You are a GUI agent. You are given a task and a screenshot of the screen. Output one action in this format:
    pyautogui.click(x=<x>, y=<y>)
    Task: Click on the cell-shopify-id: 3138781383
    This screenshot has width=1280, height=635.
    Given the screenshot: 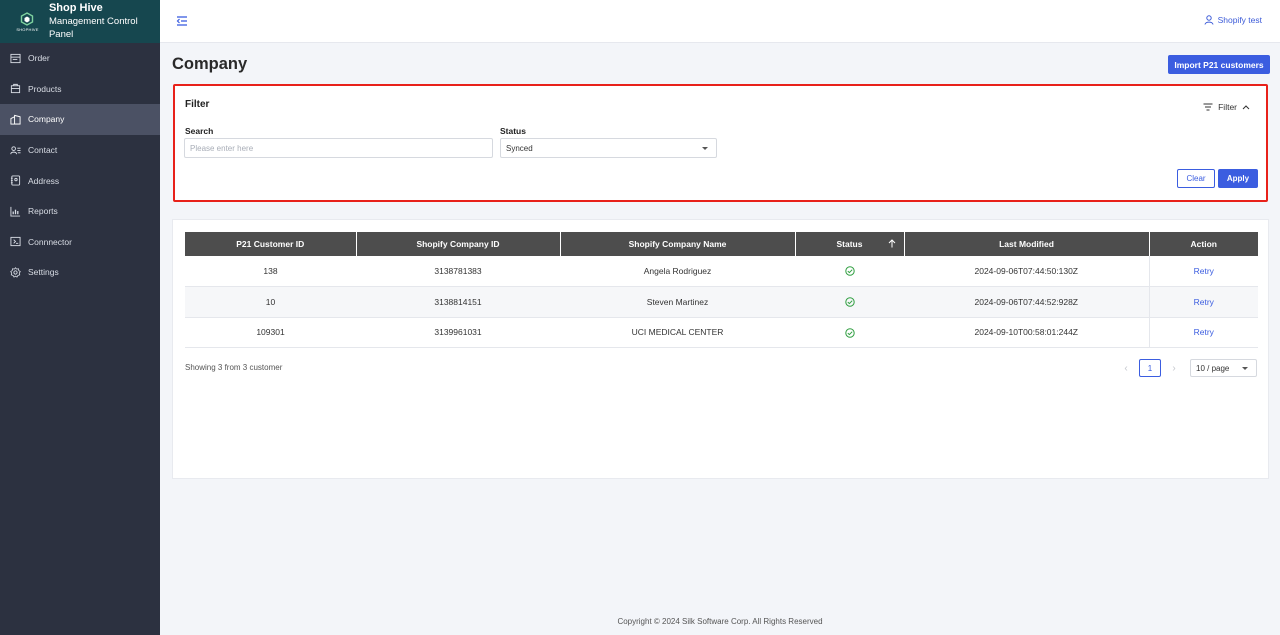 What is the action you would take?
    pyautogui.click(x=458, y=272)
    